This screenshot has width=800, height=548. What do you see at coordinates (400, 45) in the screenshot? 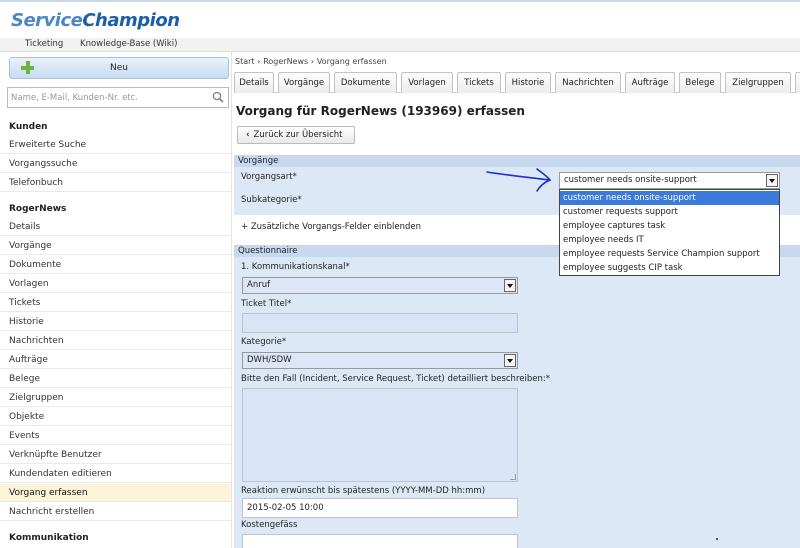
I see `main-menu-bar: Ticketing Knowledge-Base (Wiki)` at bounding box center [400, 45].